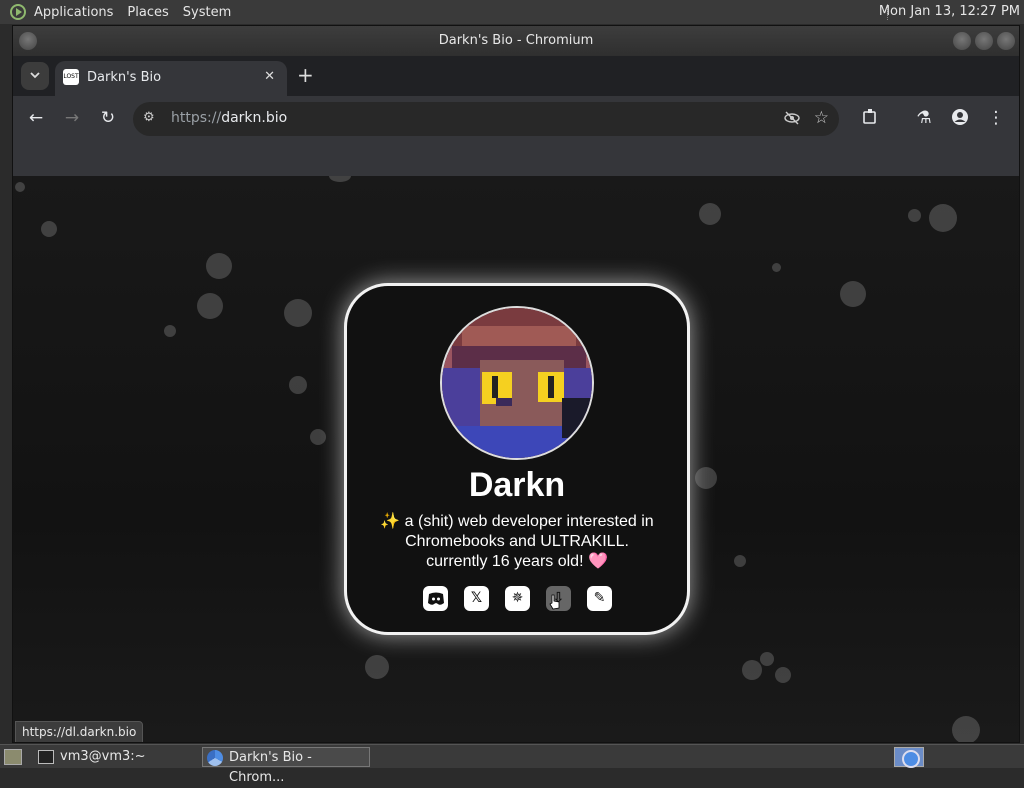  Describe the element at coordinates (254, 118) in the screenshot. I see `url-host: darkn.bio` at that location.